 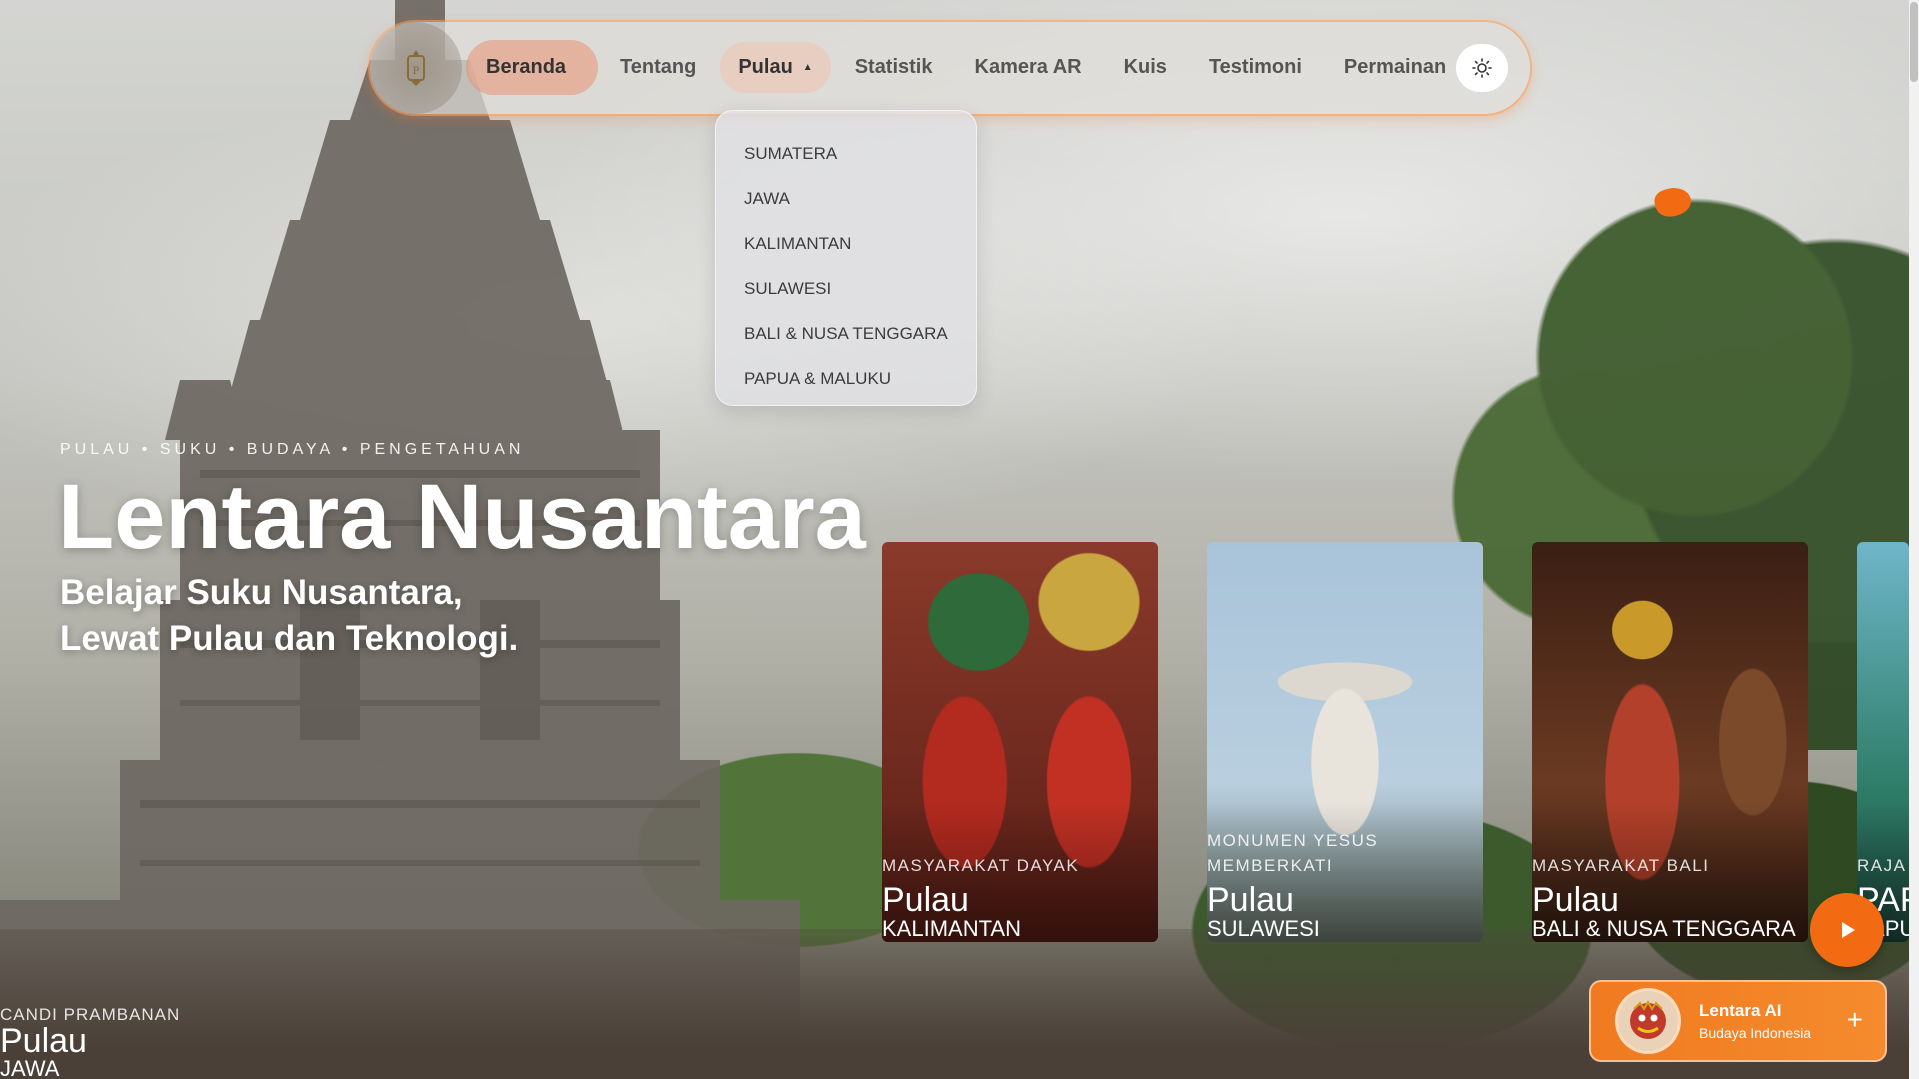 I want to click on nav-item-kuis: Kuis, so click(x=1145, y=67).